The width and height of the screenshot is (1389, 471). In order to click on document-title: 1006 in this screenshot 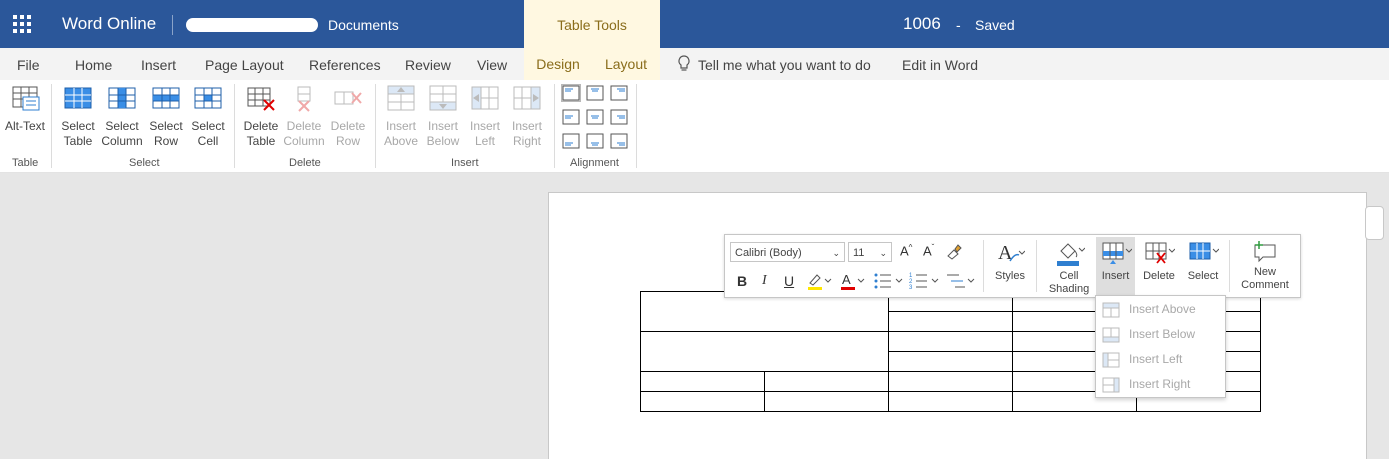, I will do `click(922, 24)`.